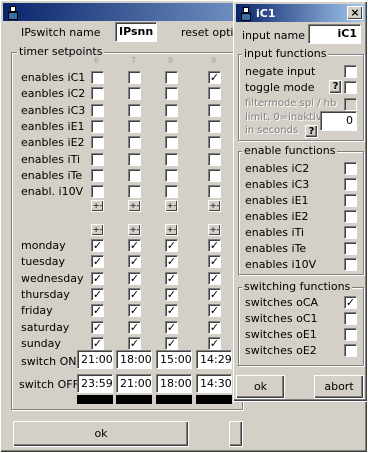 The width and height of the screenshot is (368, 453). Describe the element at coordinates (335, 87) in the screenshot. I see `toggle-help-icon: ?` at that location.